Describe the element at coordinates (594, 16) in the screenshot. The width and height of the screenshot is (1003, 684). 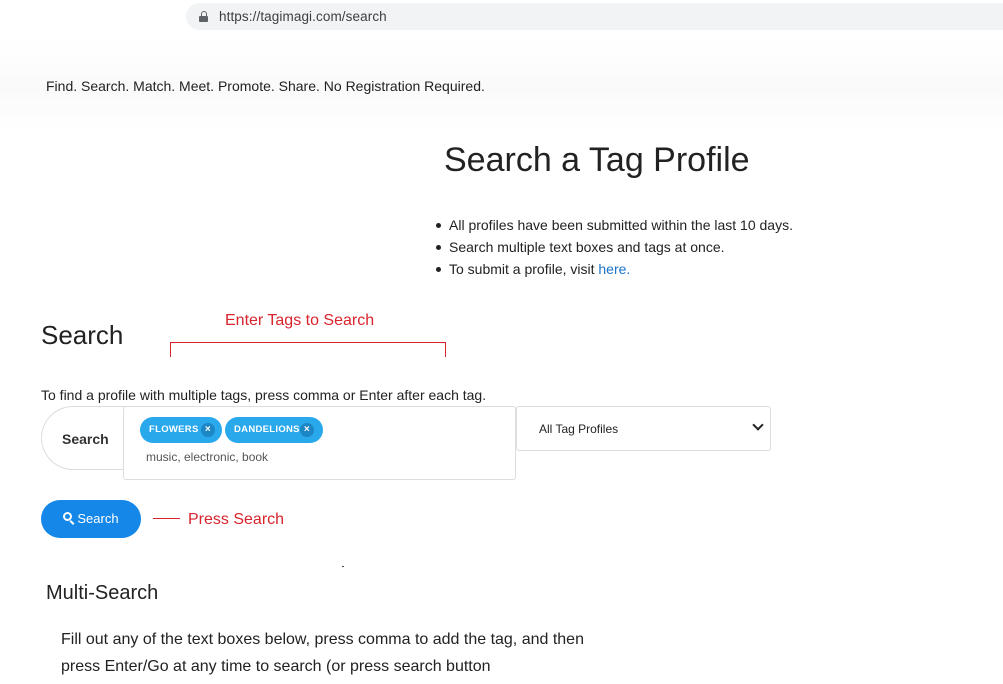
I see `address-bar: https://tagimagi.com/search` at that location.